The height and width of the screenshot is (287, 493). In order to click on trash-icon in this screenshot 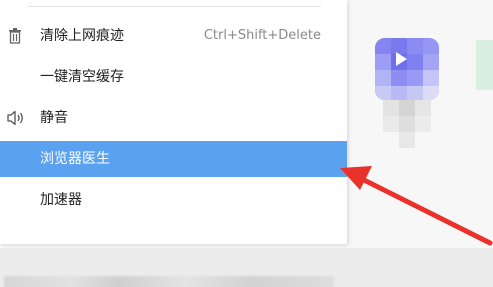, I will do `click(16, 36)`.